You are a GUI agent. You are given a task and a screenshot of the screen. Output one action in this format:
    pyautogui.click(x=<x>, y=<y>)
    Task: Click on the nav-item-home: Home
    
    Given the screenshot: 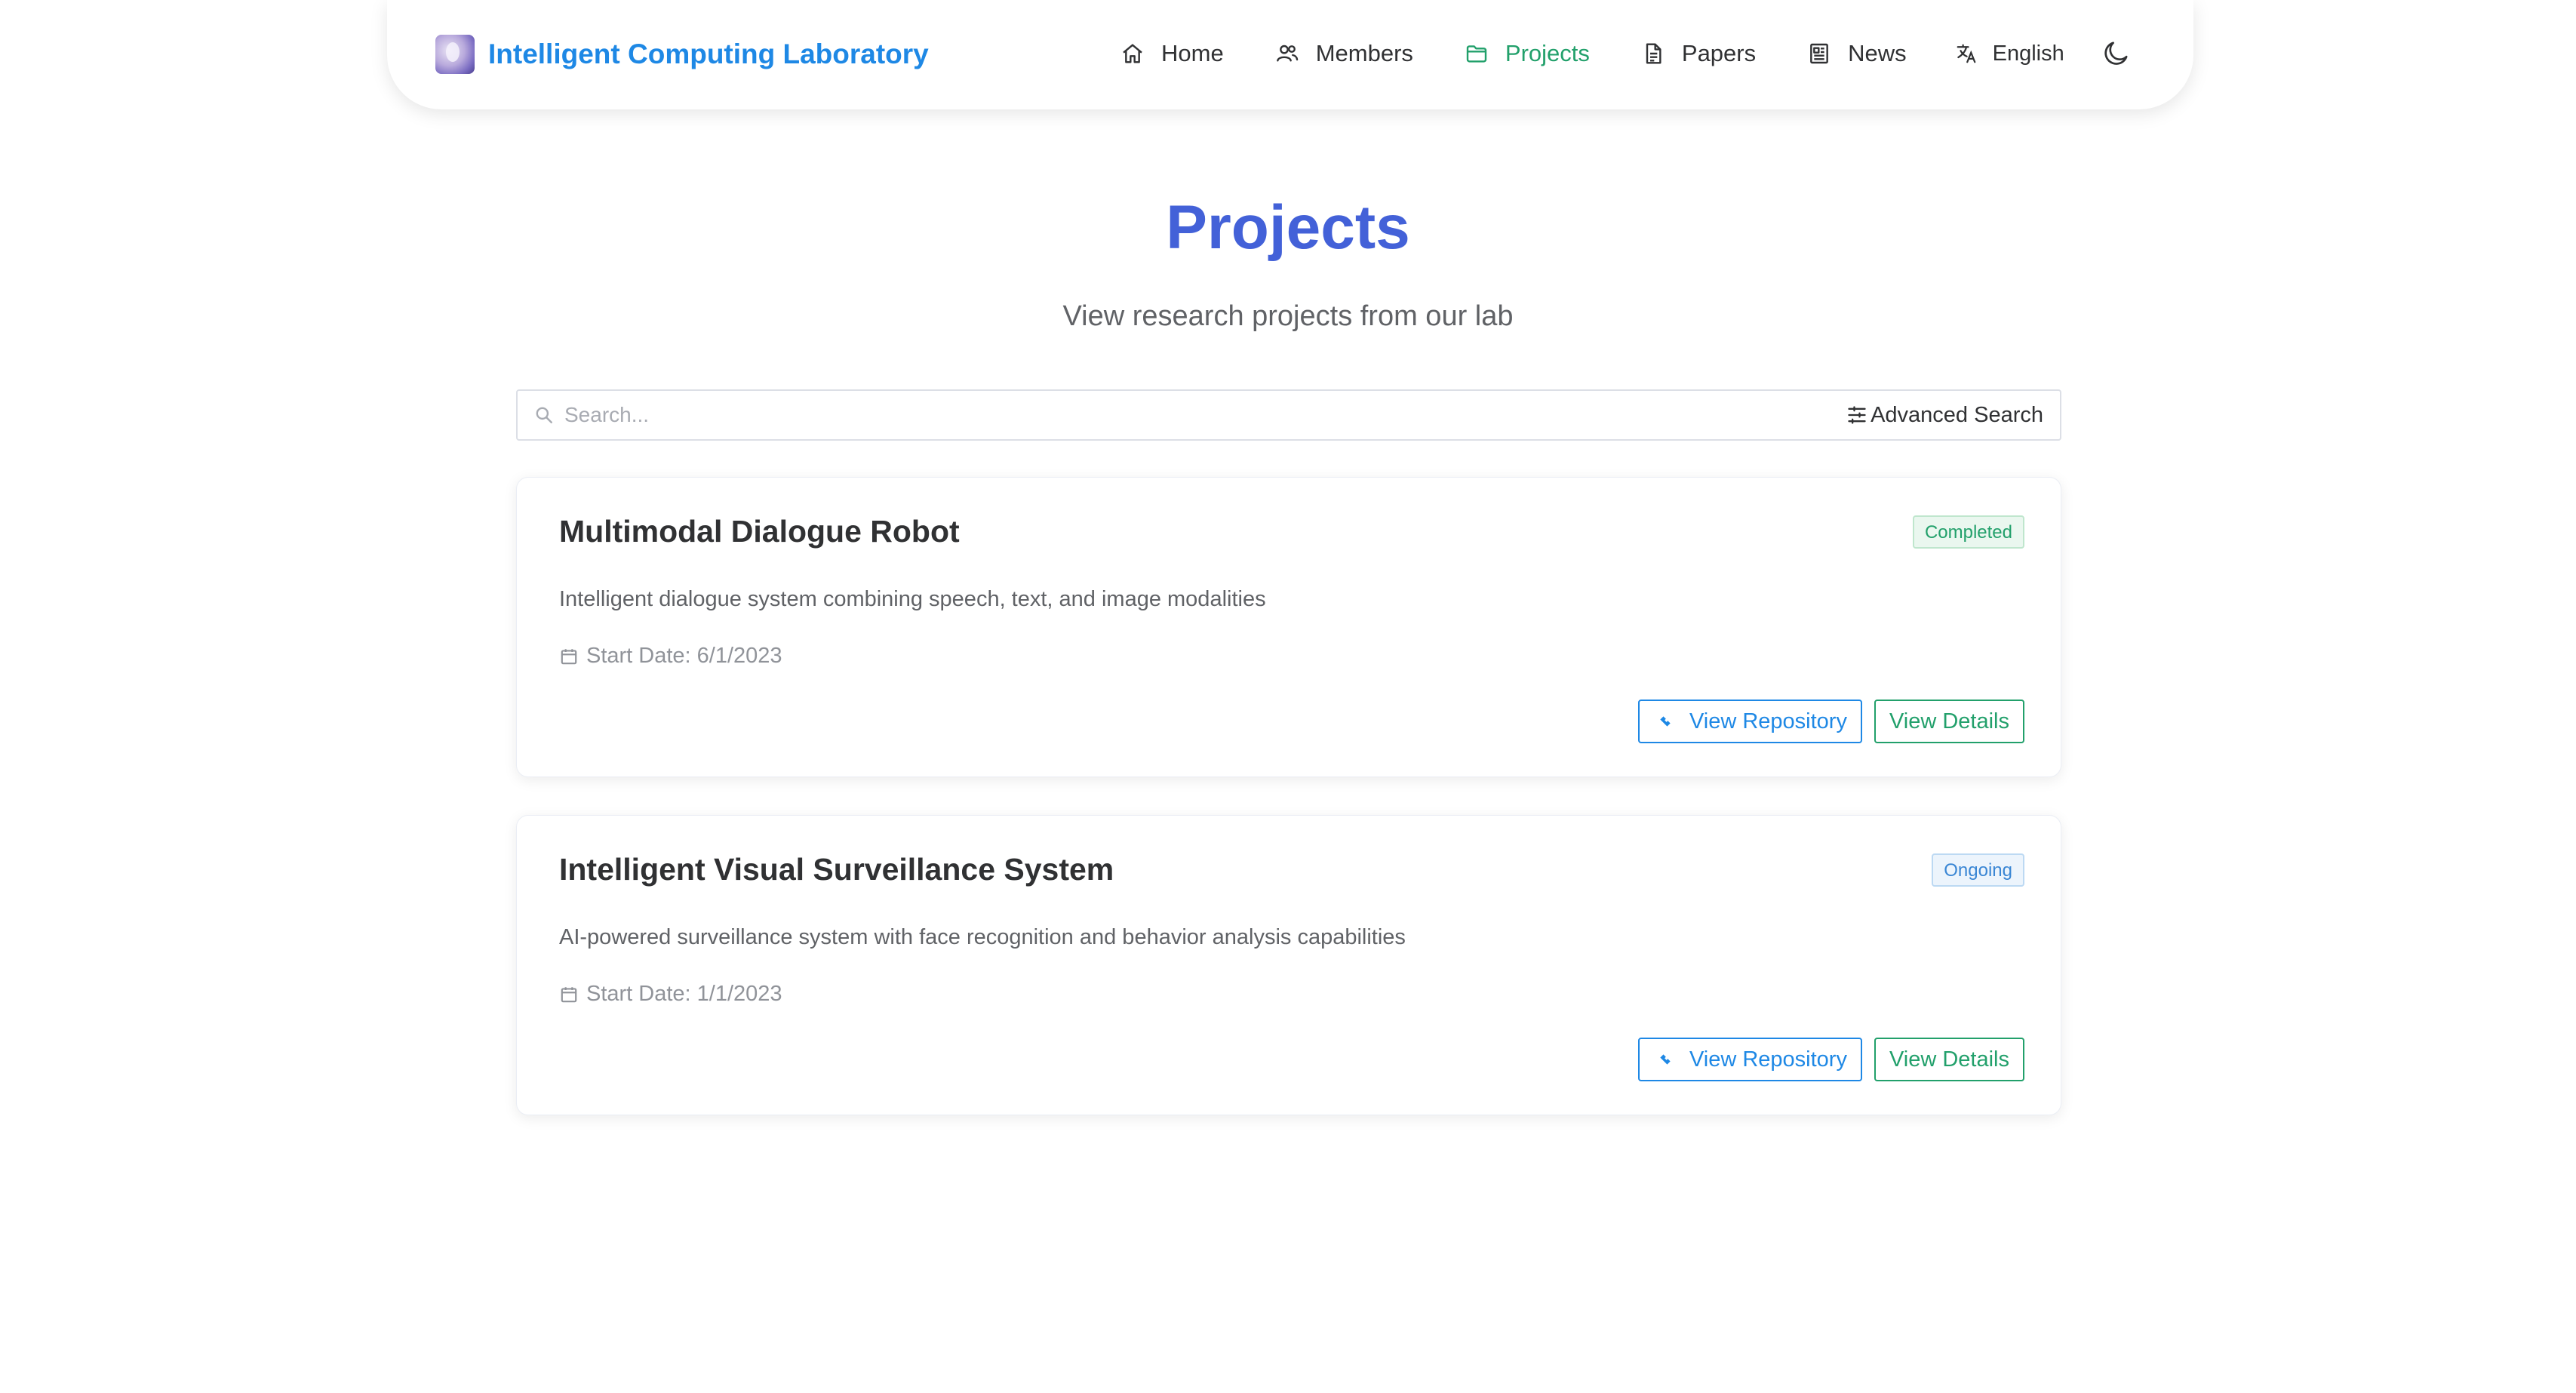 What is the action you would take?
    pyautogui.click(x=1172, y=53)
    